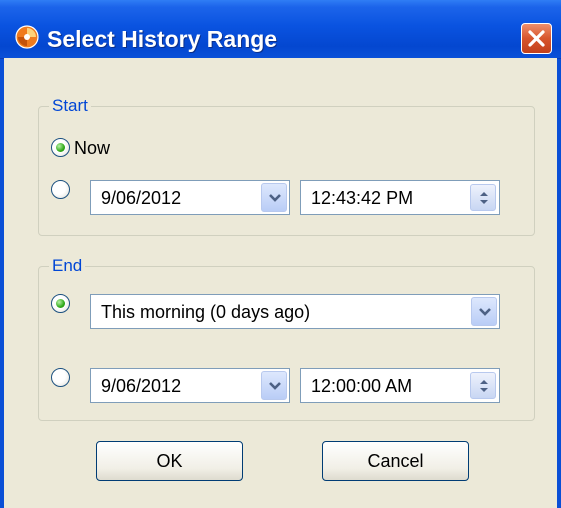 Image resolution: width=561 pixels, height=508 pixels. I want to click on start-time-value: 12:43:42 PM, so click(362, 198).